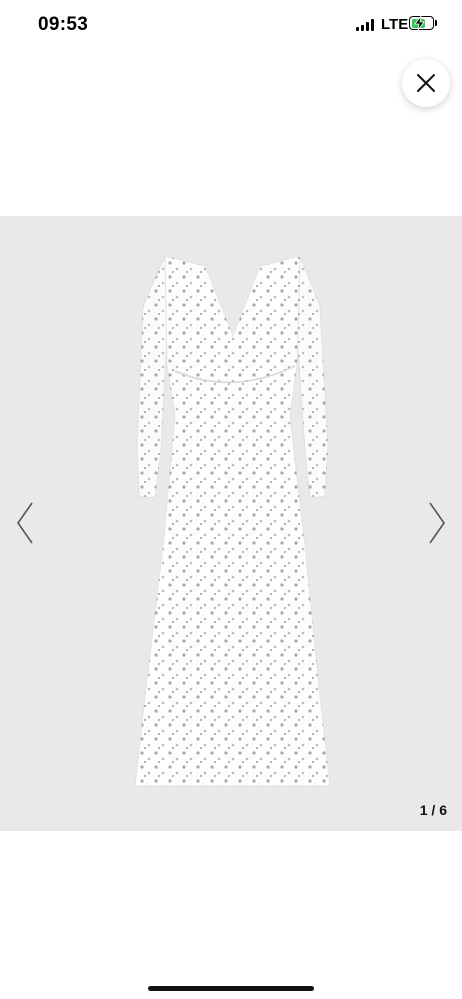 This screenshot has height=999, width=462. What do you see at coordinates (63, 24) in the screenshot?
I see `status-time: 09:53` at bounding box center [63, 24].